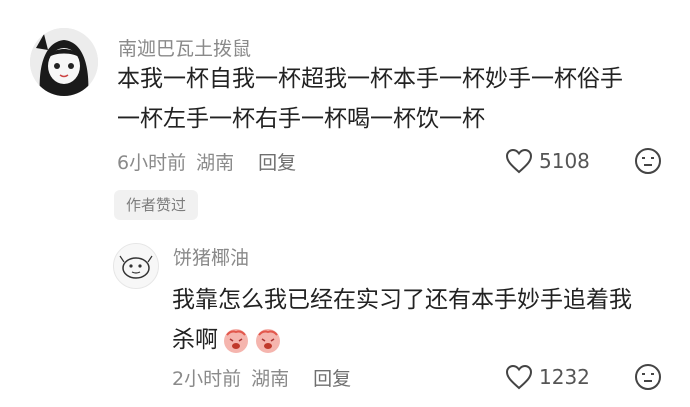  I want to click on avatar-doodle-icon, so click(136, 266).